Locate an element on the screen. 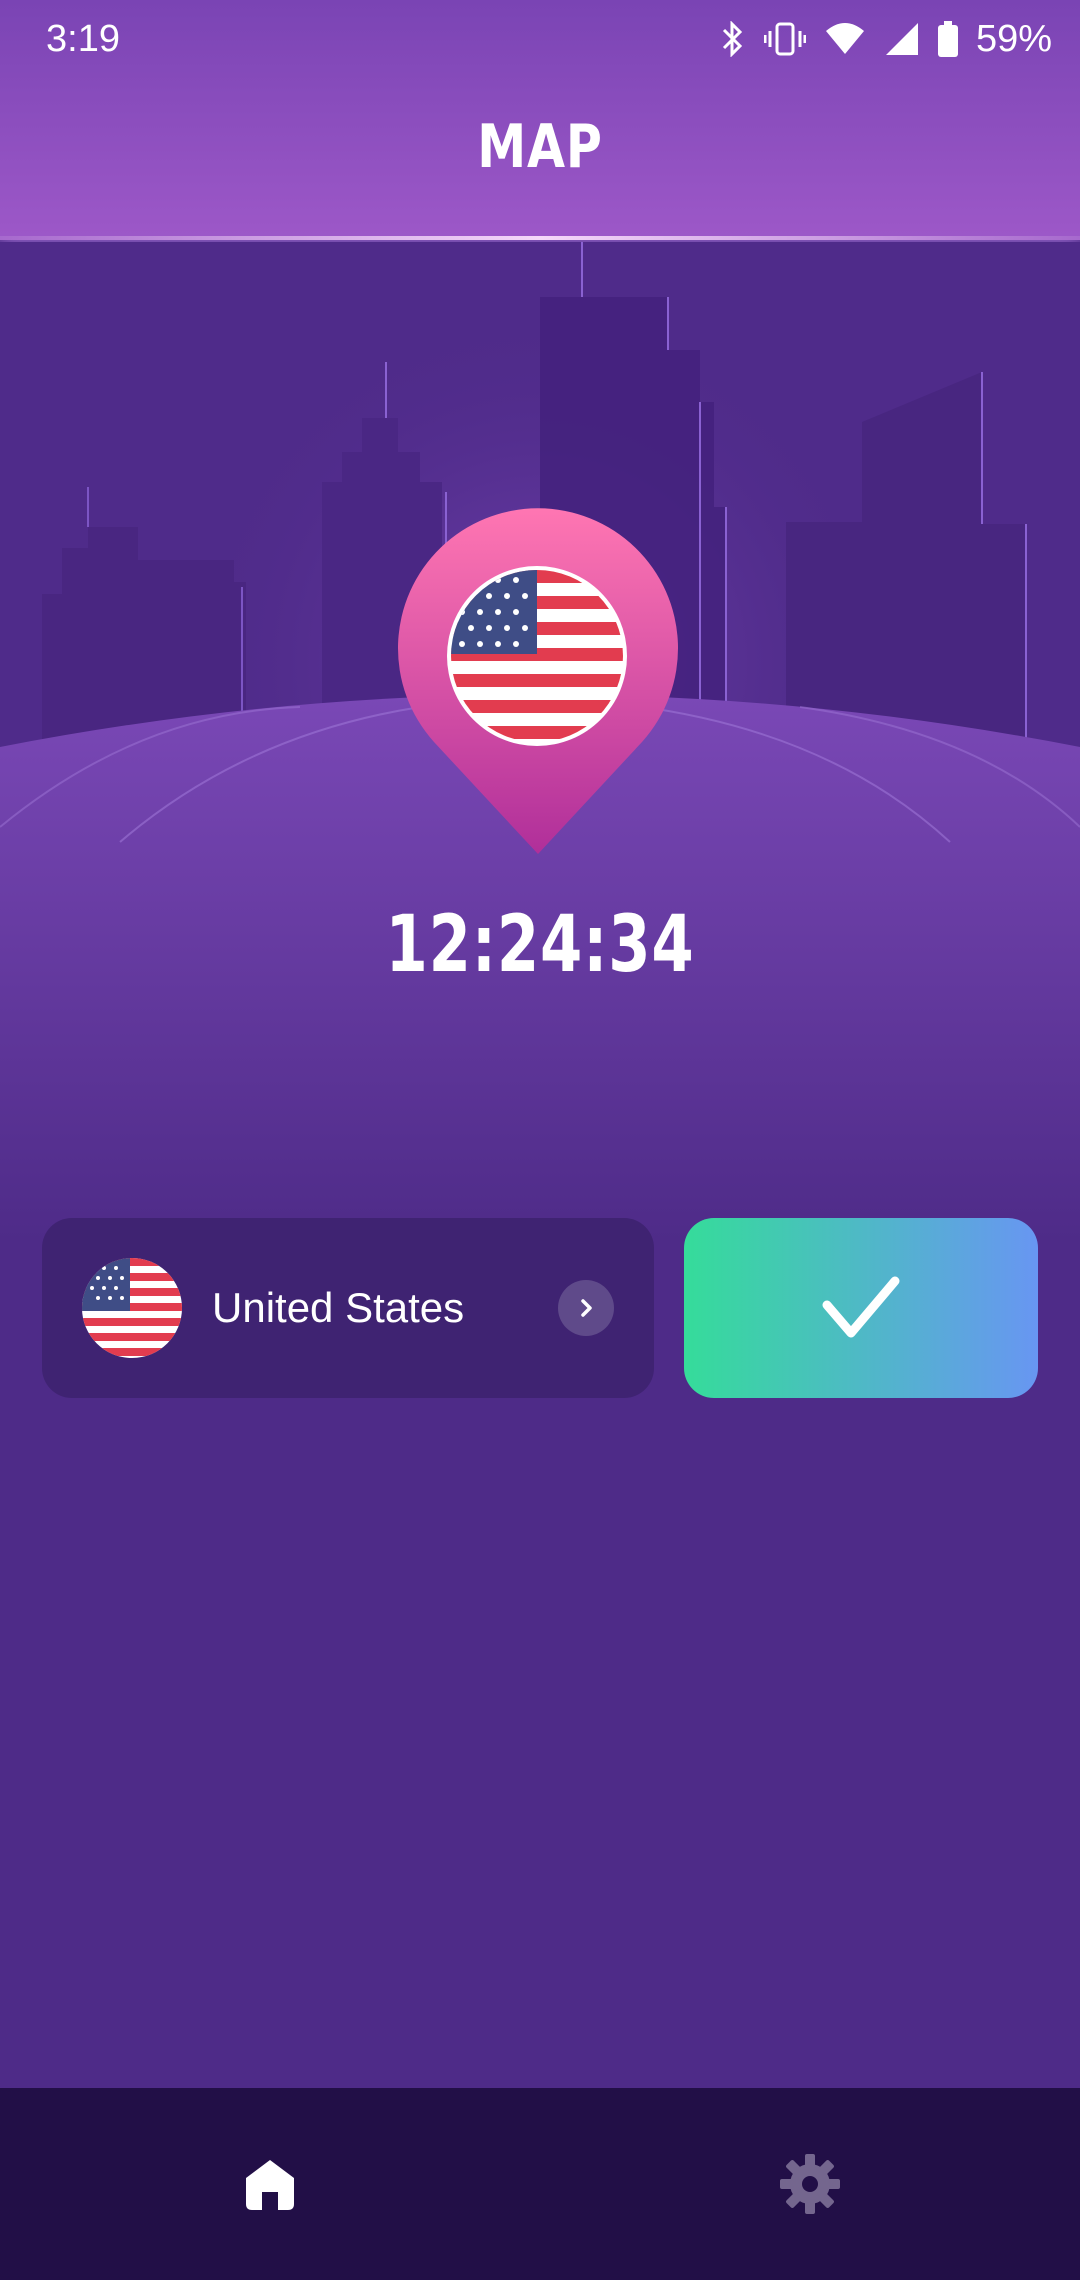 This screenshot has width=1080, height=2280. us-flag-icon is located at coordinates (132, 1308).